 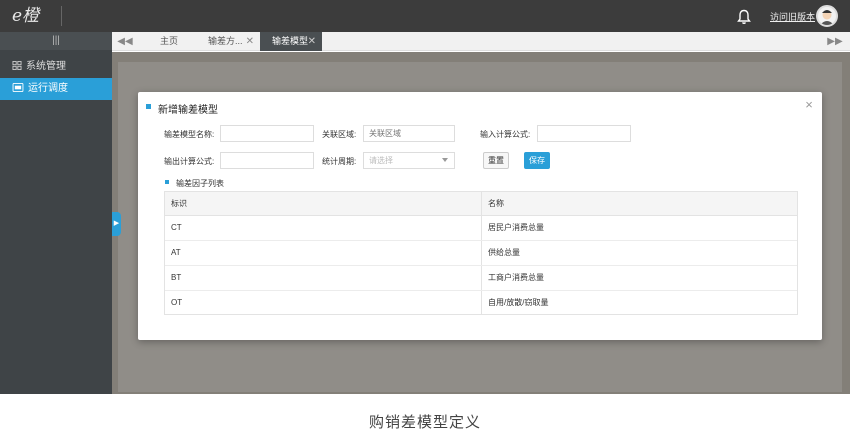 What do you see at coordinates (744, 17) in the screenshot?
I see `bell-icon` at bounding box center [744, 17].